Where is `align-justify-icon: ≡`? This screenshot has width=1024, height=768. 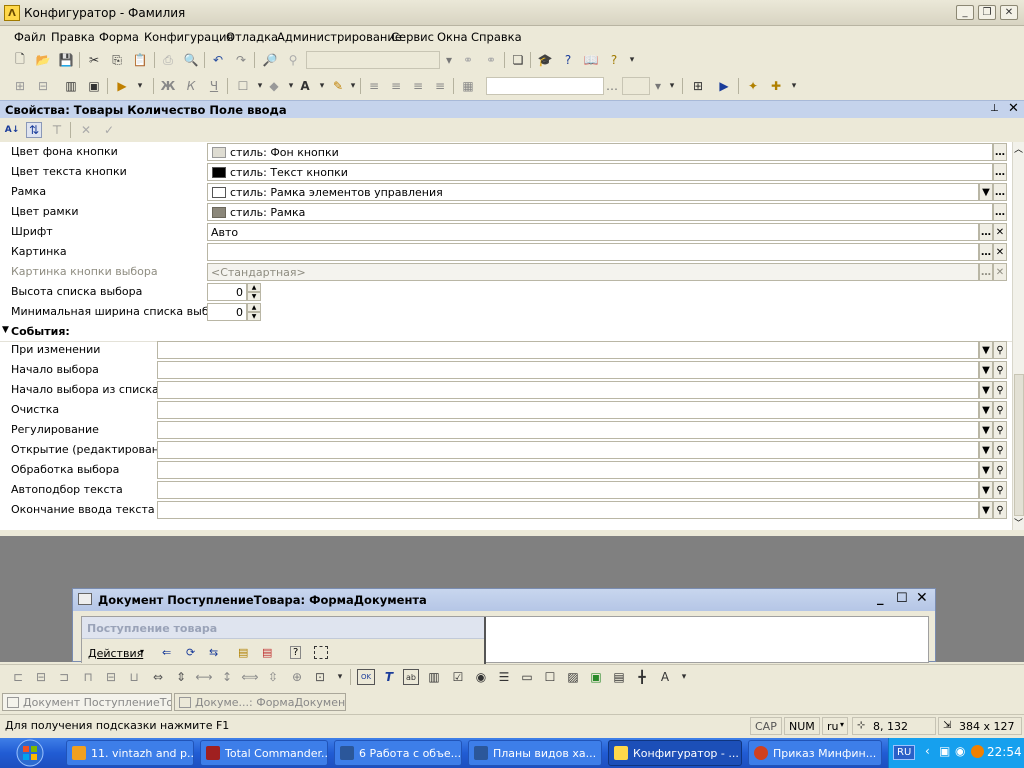 align-justify-icon: ≡ is located at coordinates (440, 86).